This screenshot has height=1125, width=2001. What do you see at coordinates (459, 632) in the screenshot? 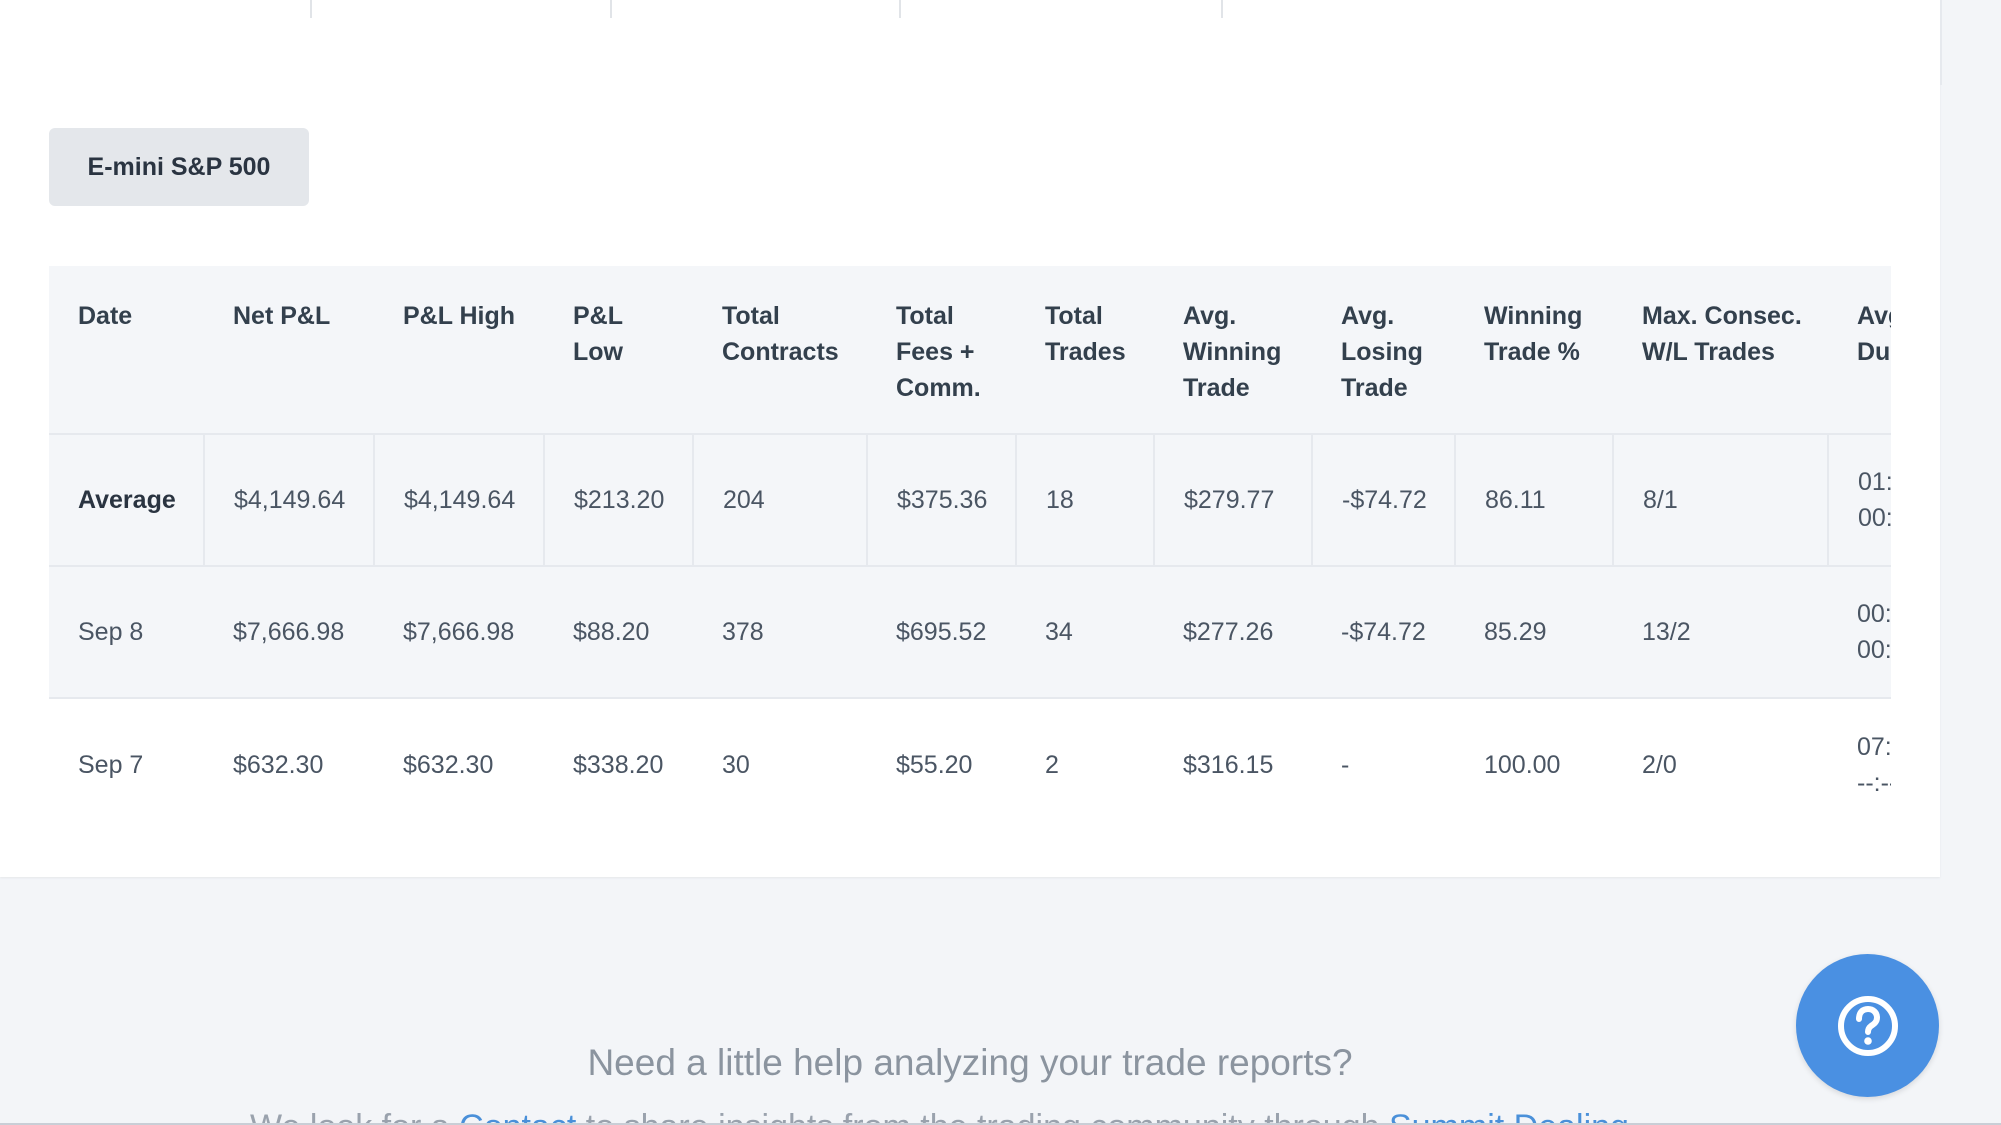
I see `cell-pnl-high: $7,666.98` at bounding box center [459, 632].